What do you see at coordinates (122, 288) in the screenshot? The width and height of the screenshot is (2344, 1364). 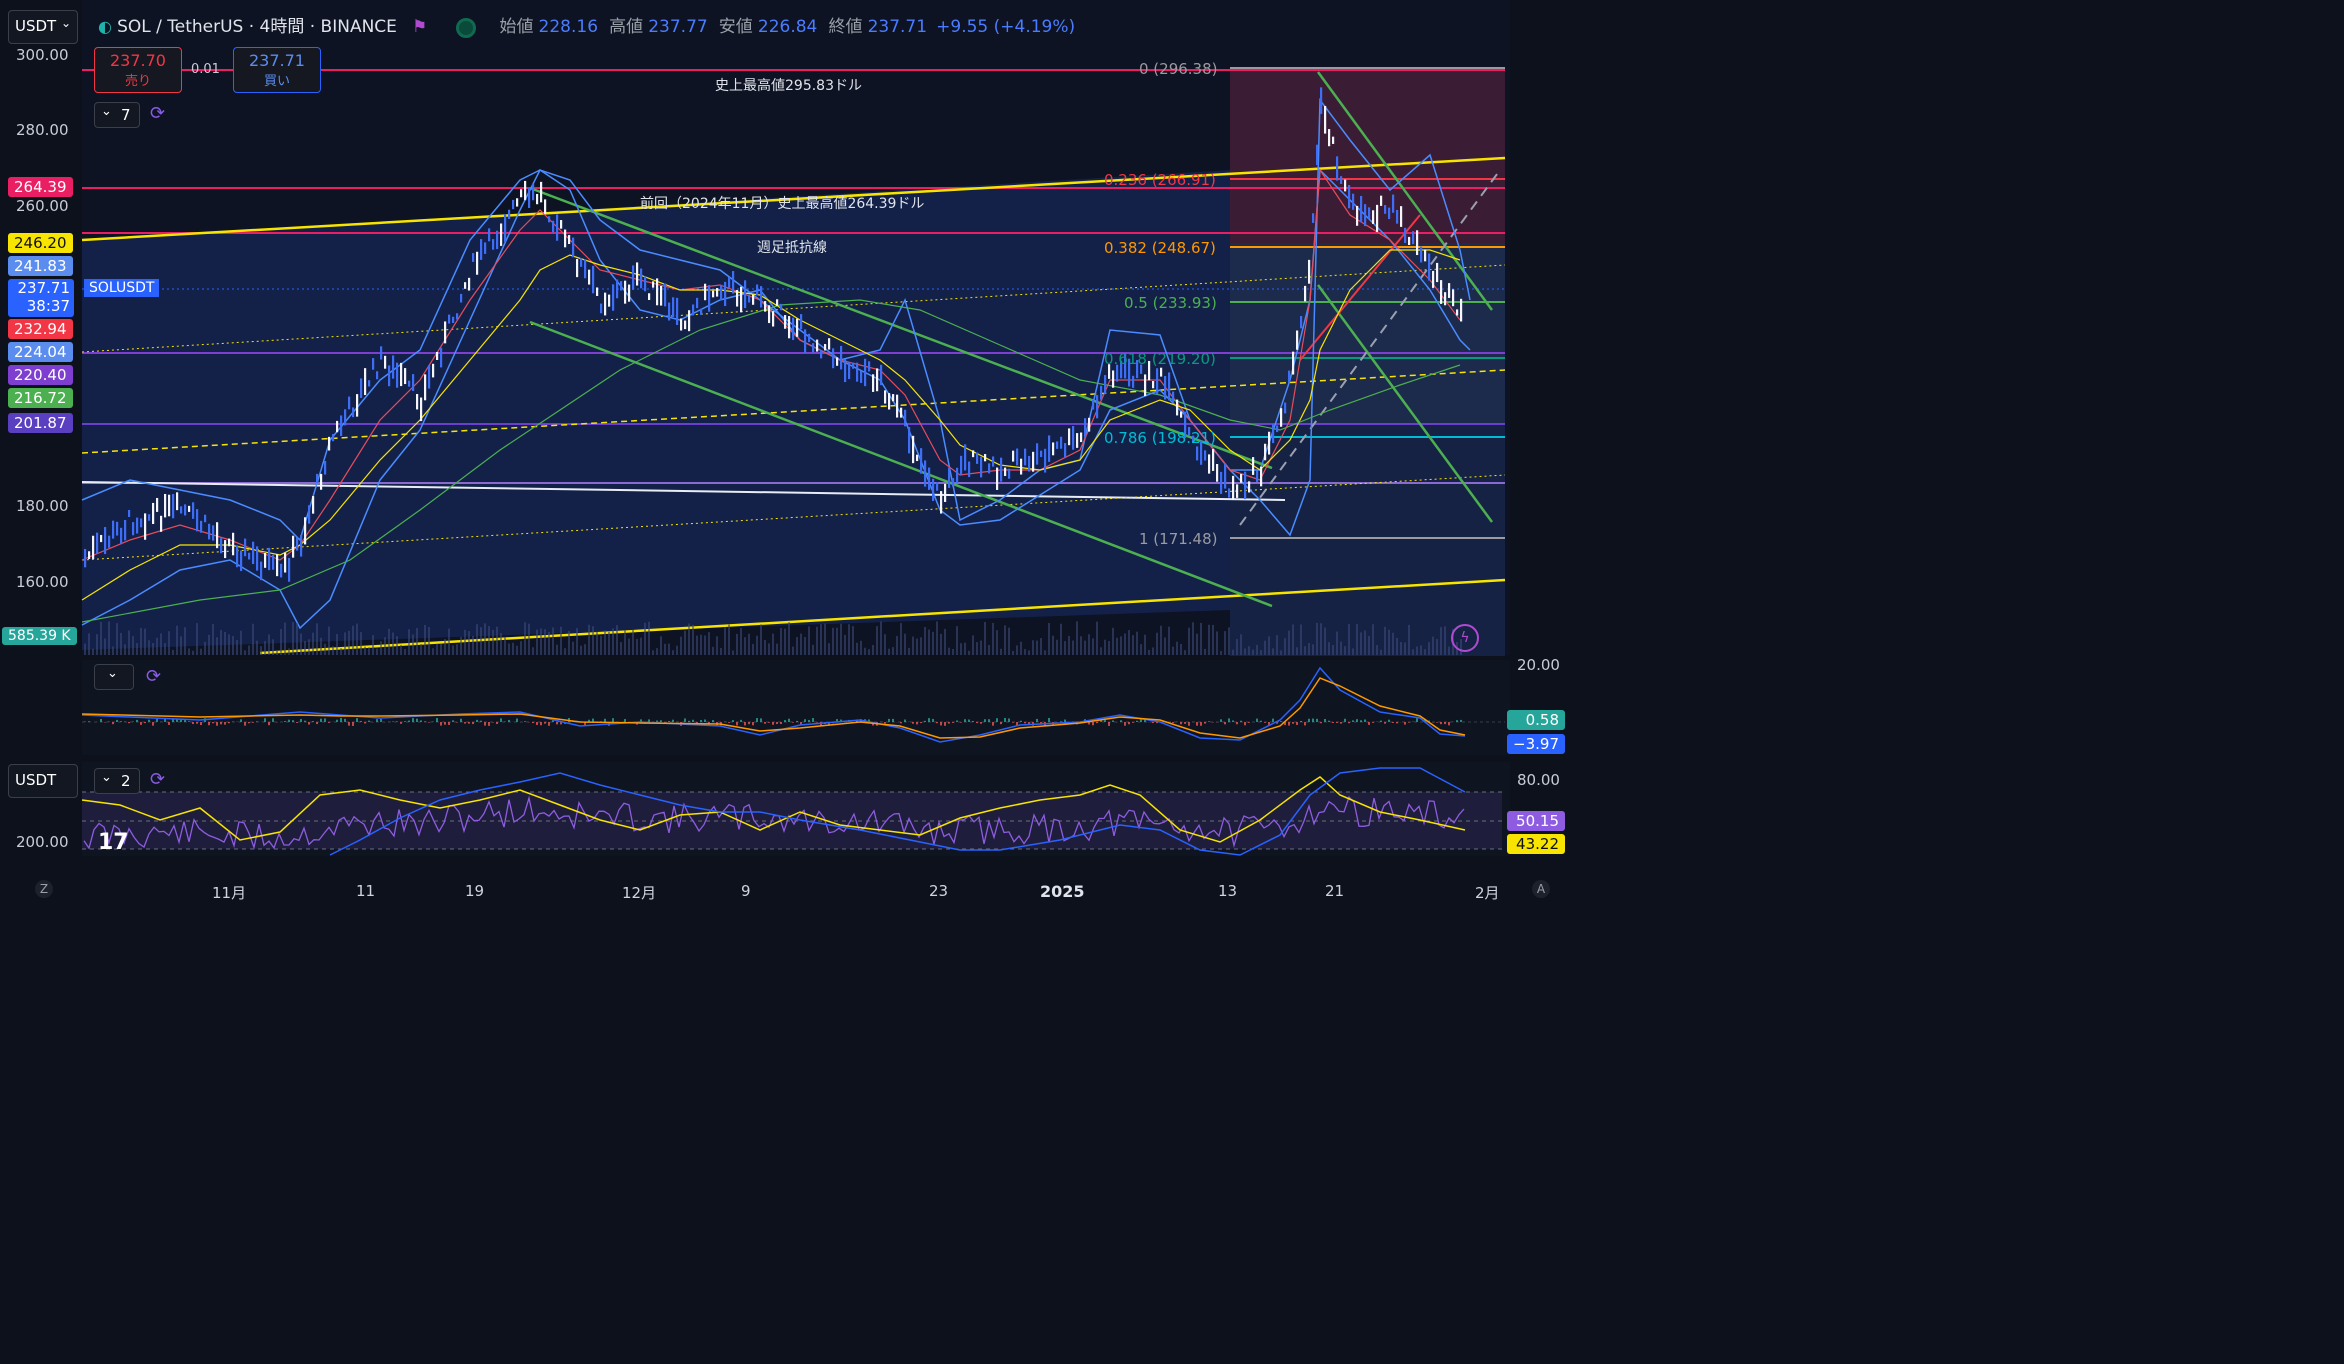 I see `symbol-tag: SOLUSDT` at bounding box center [122, 288].